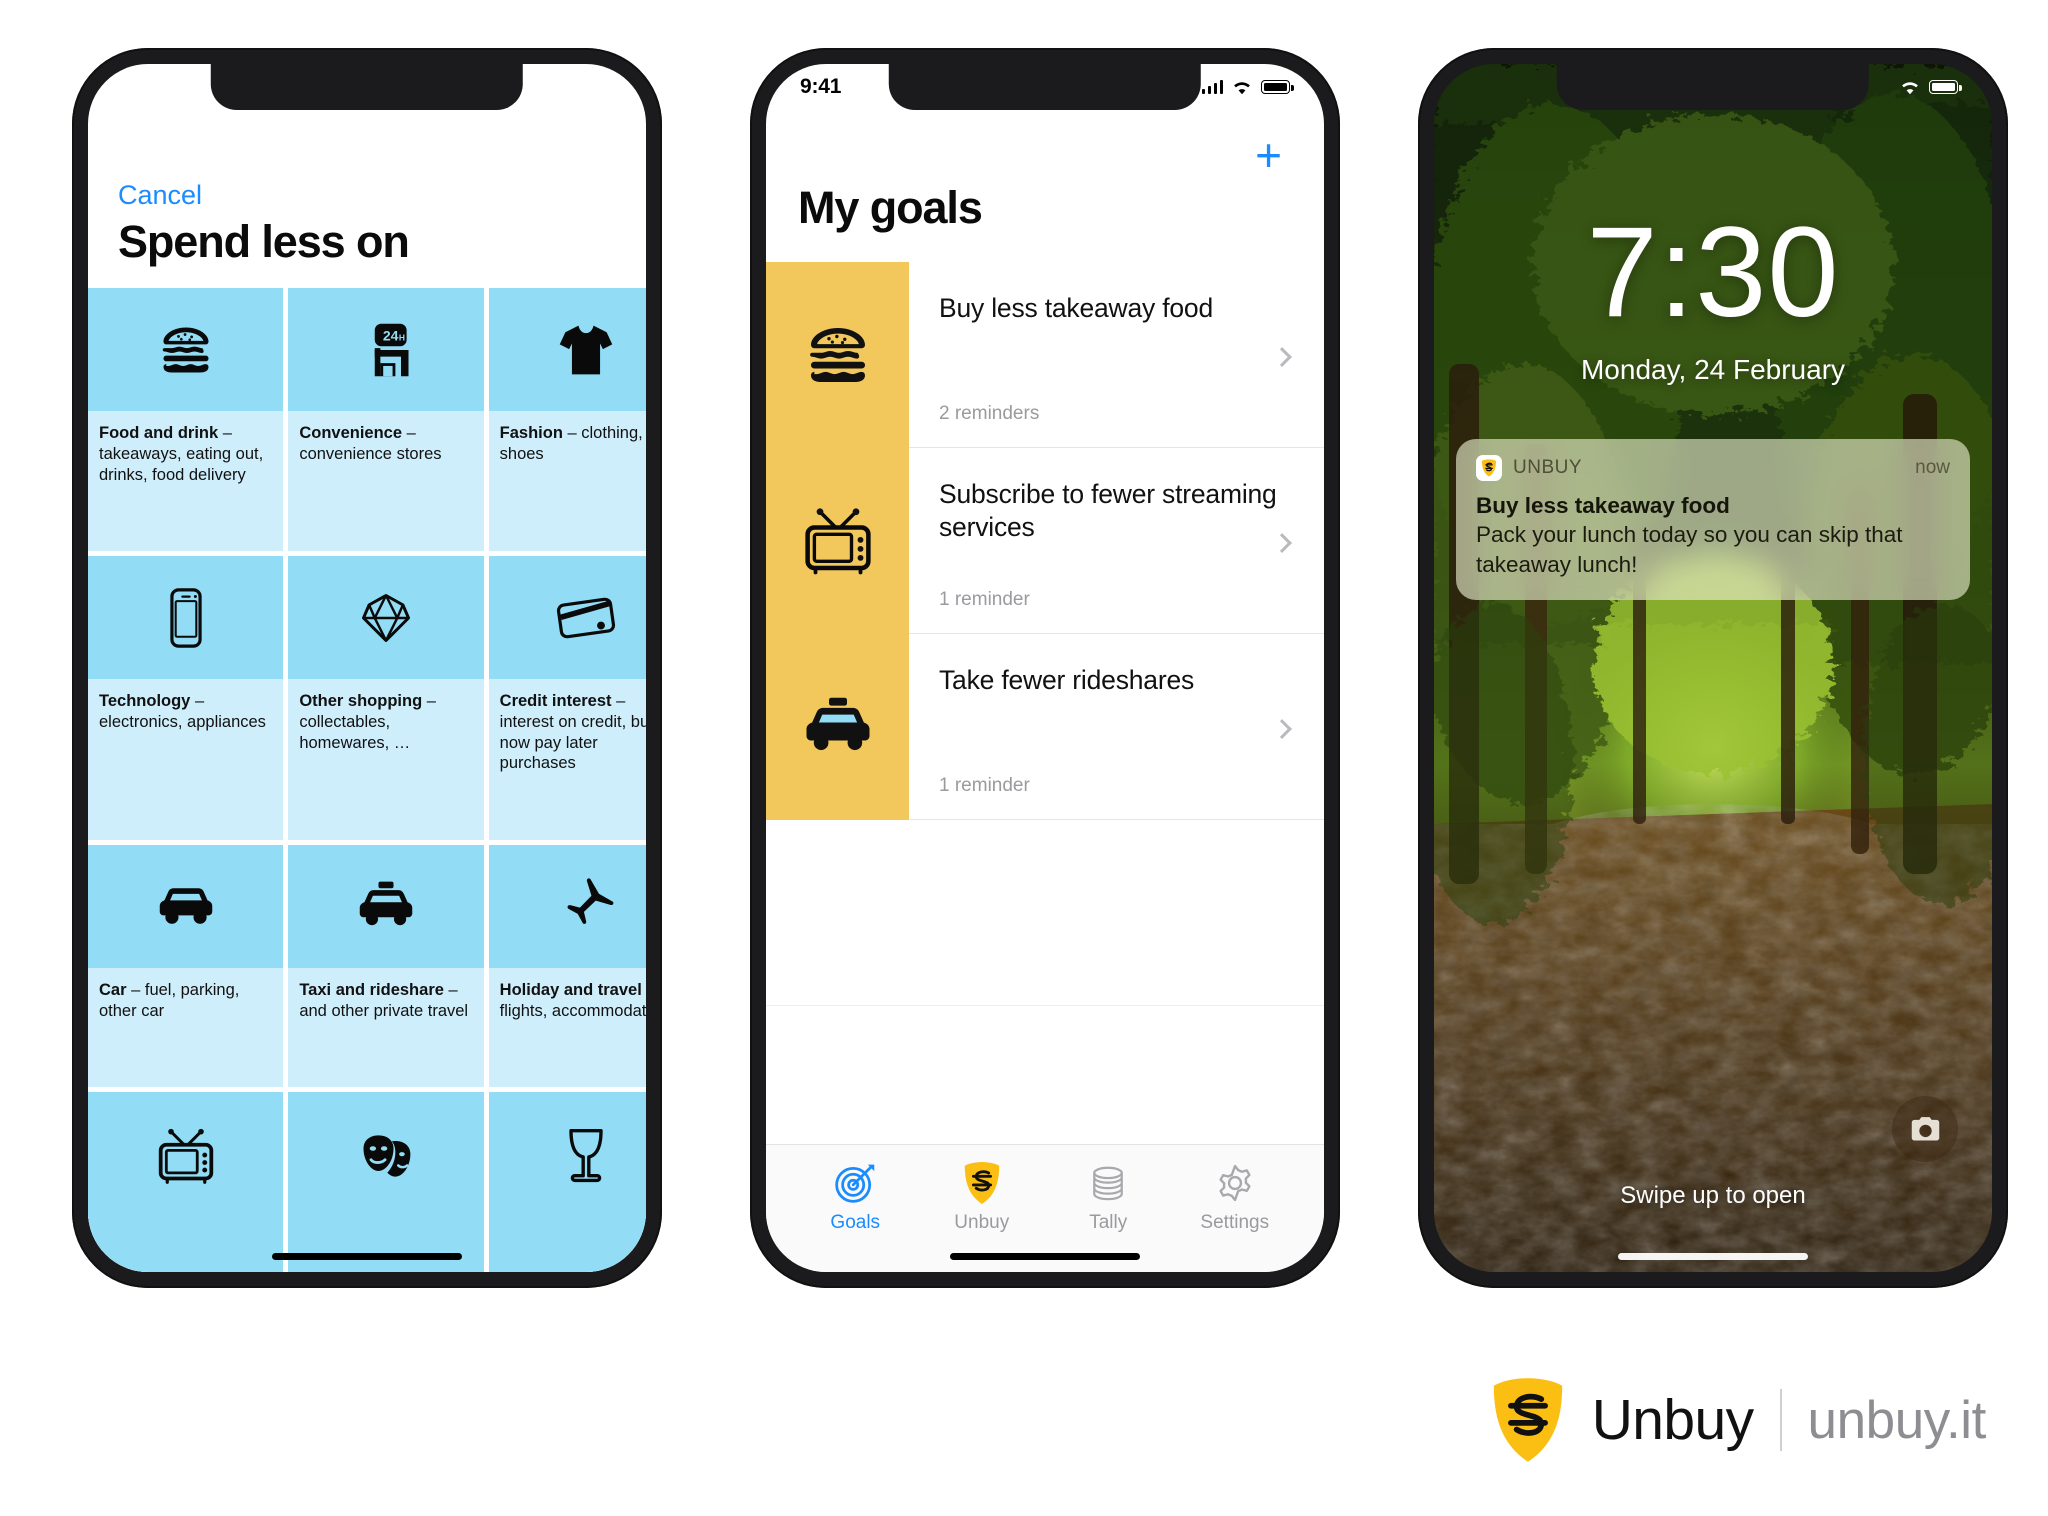  Describe the element at coordinates (264, 241) in the screenshot. I see `page-title: Spend less on` at that location.